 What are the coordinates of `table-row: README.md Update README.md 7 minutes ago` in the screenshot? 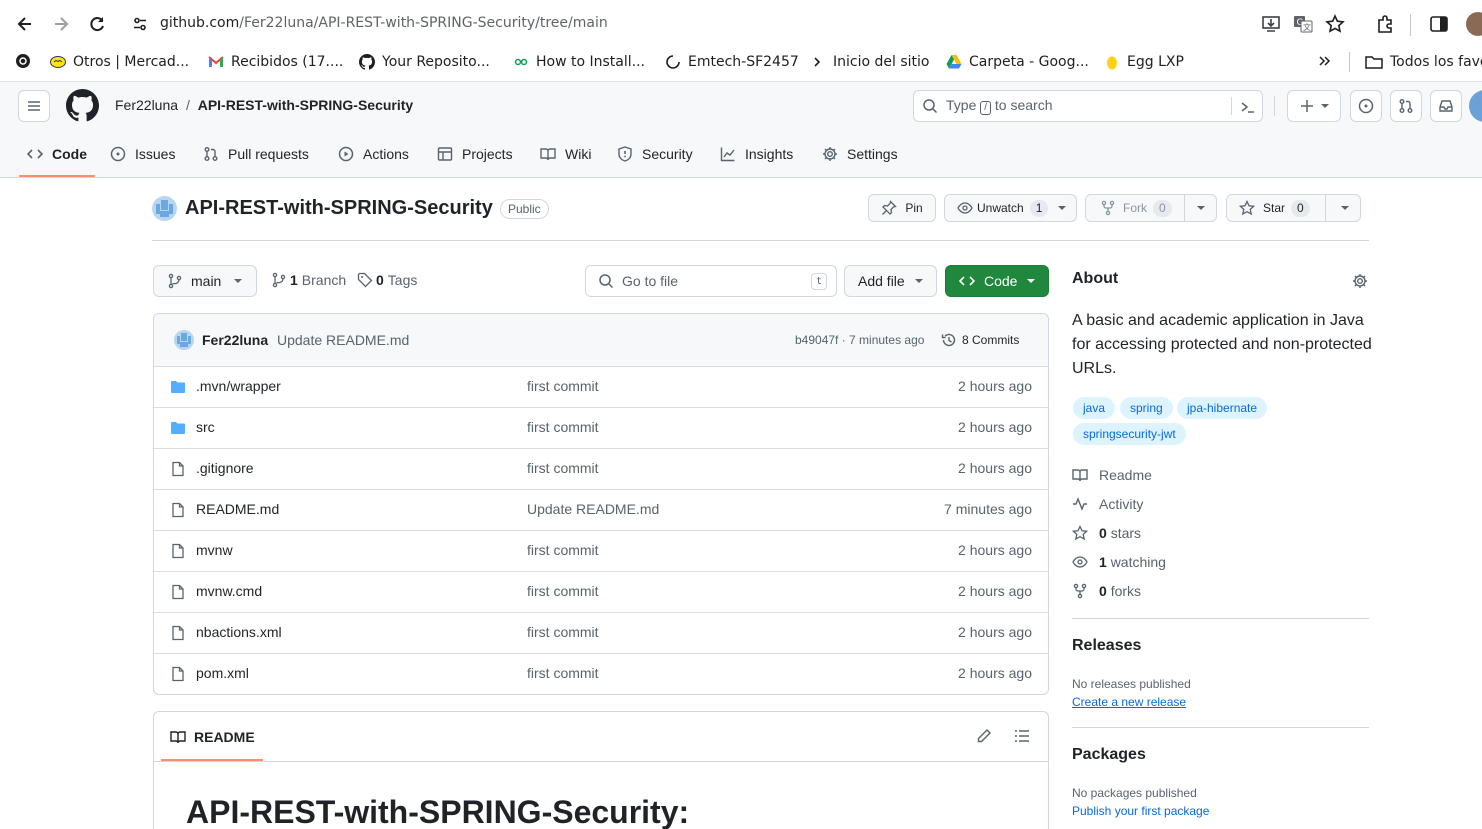 It's located at (601, 509).